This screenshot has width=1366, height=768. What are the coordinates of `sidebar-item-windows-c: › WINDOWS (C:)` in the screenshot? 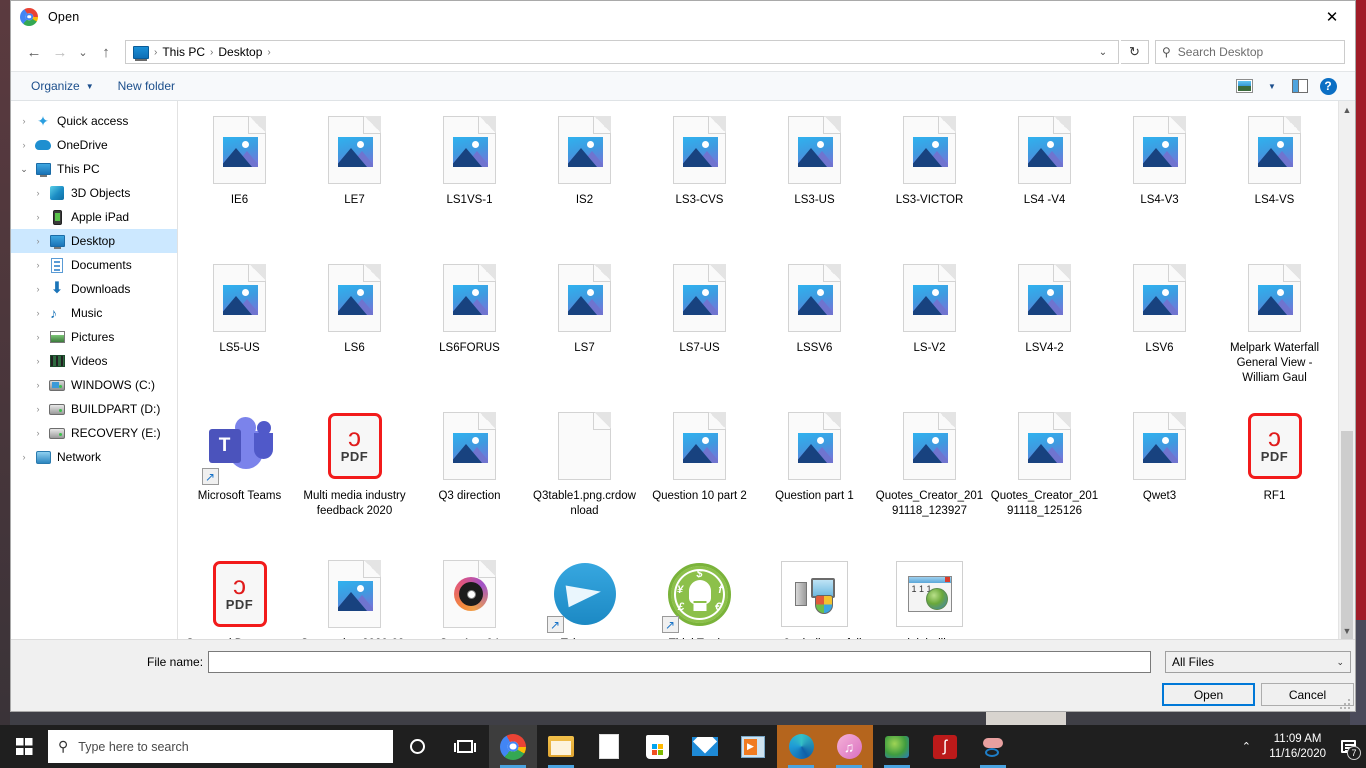 It's located at (94, 385).